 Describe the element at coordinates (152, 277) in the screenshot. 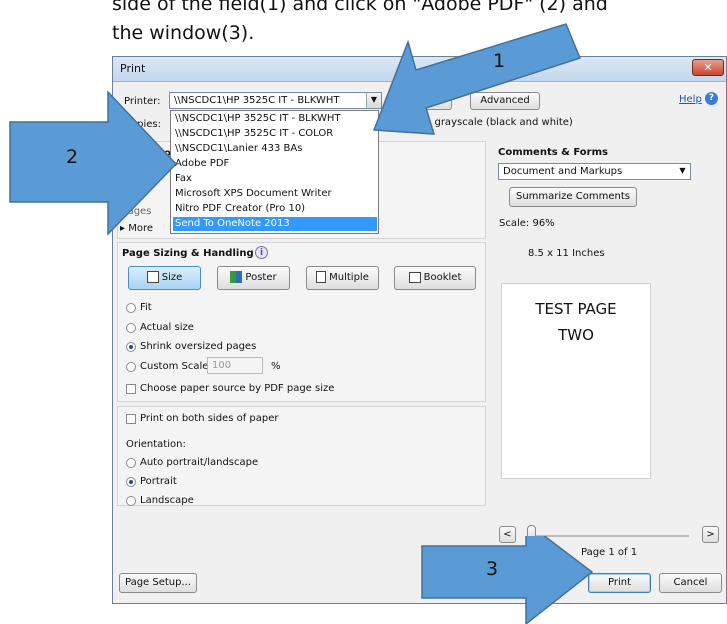

I see `size-icon` at that location.